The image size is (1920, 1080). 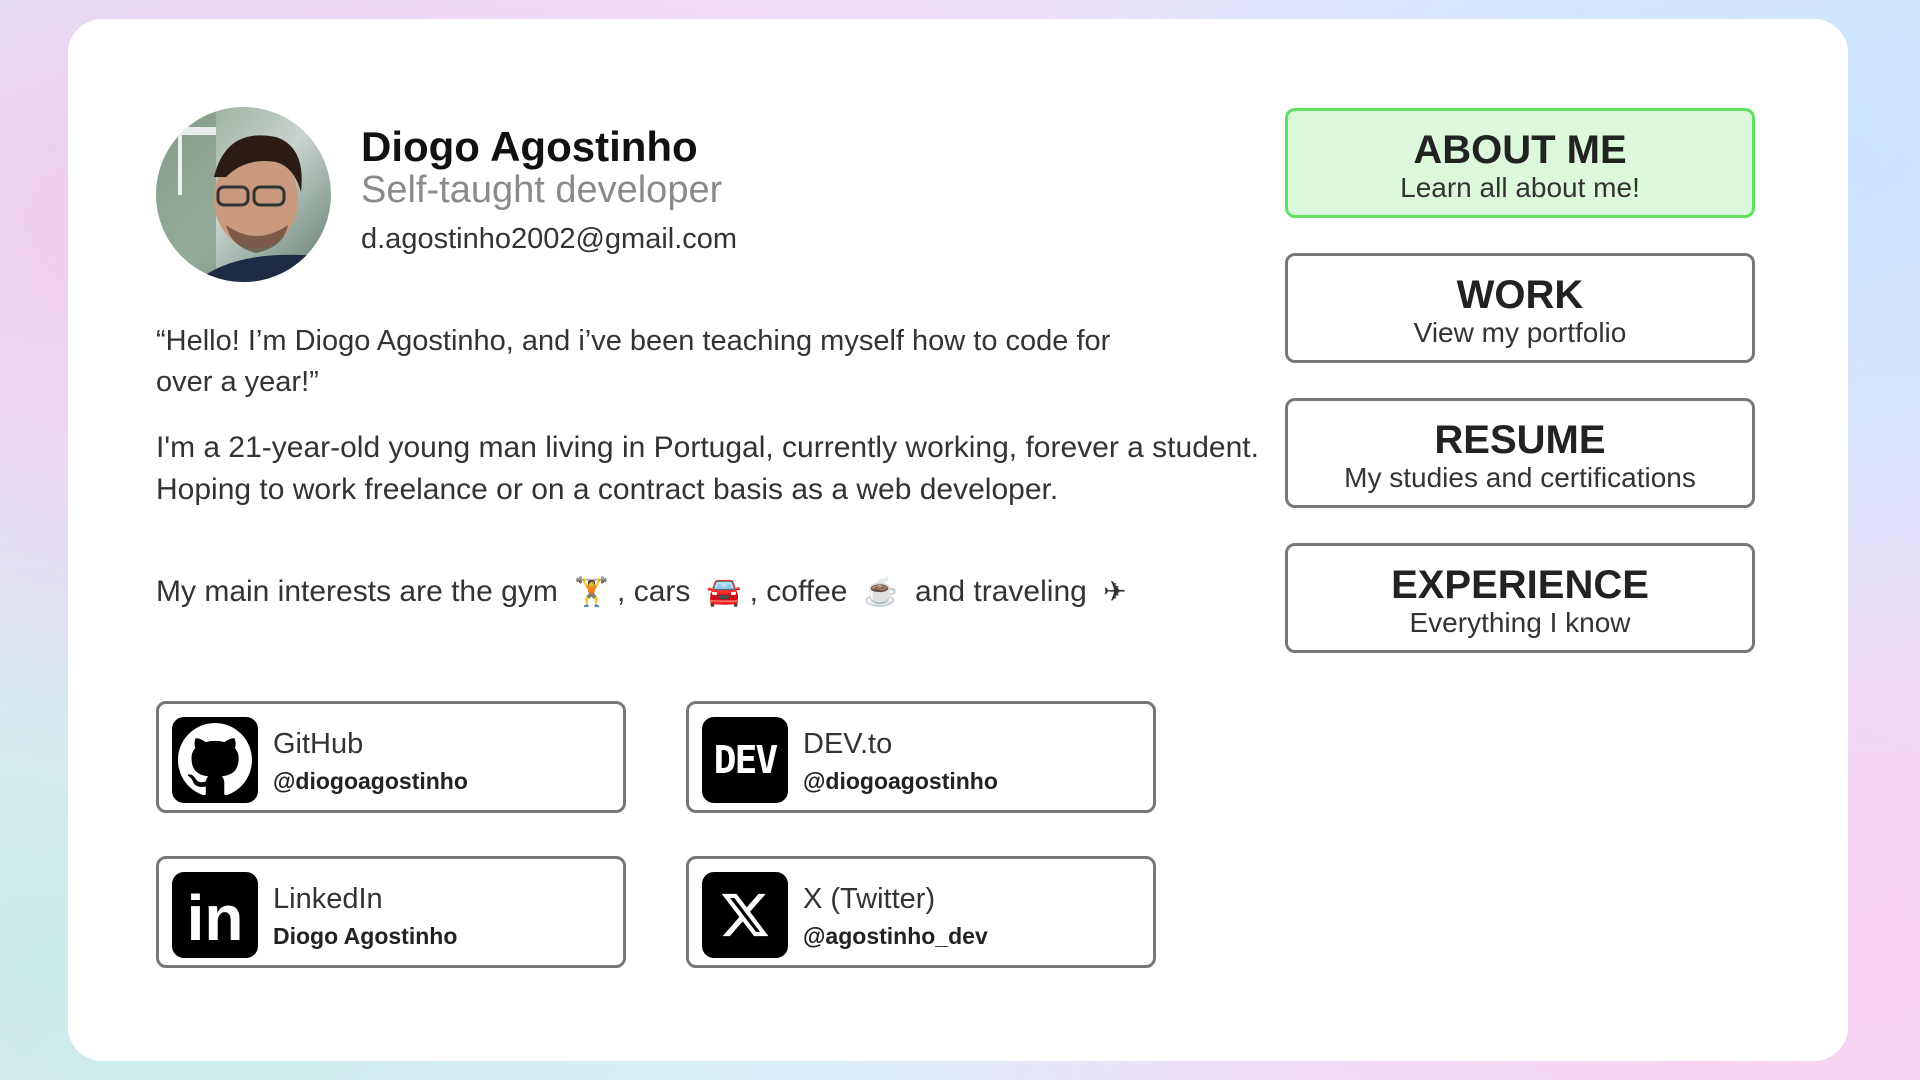 What do you see at coordinates (1520, 440) in the screenshot?
I see `nav-title: RESUME` at bounding box center [1520, 440].